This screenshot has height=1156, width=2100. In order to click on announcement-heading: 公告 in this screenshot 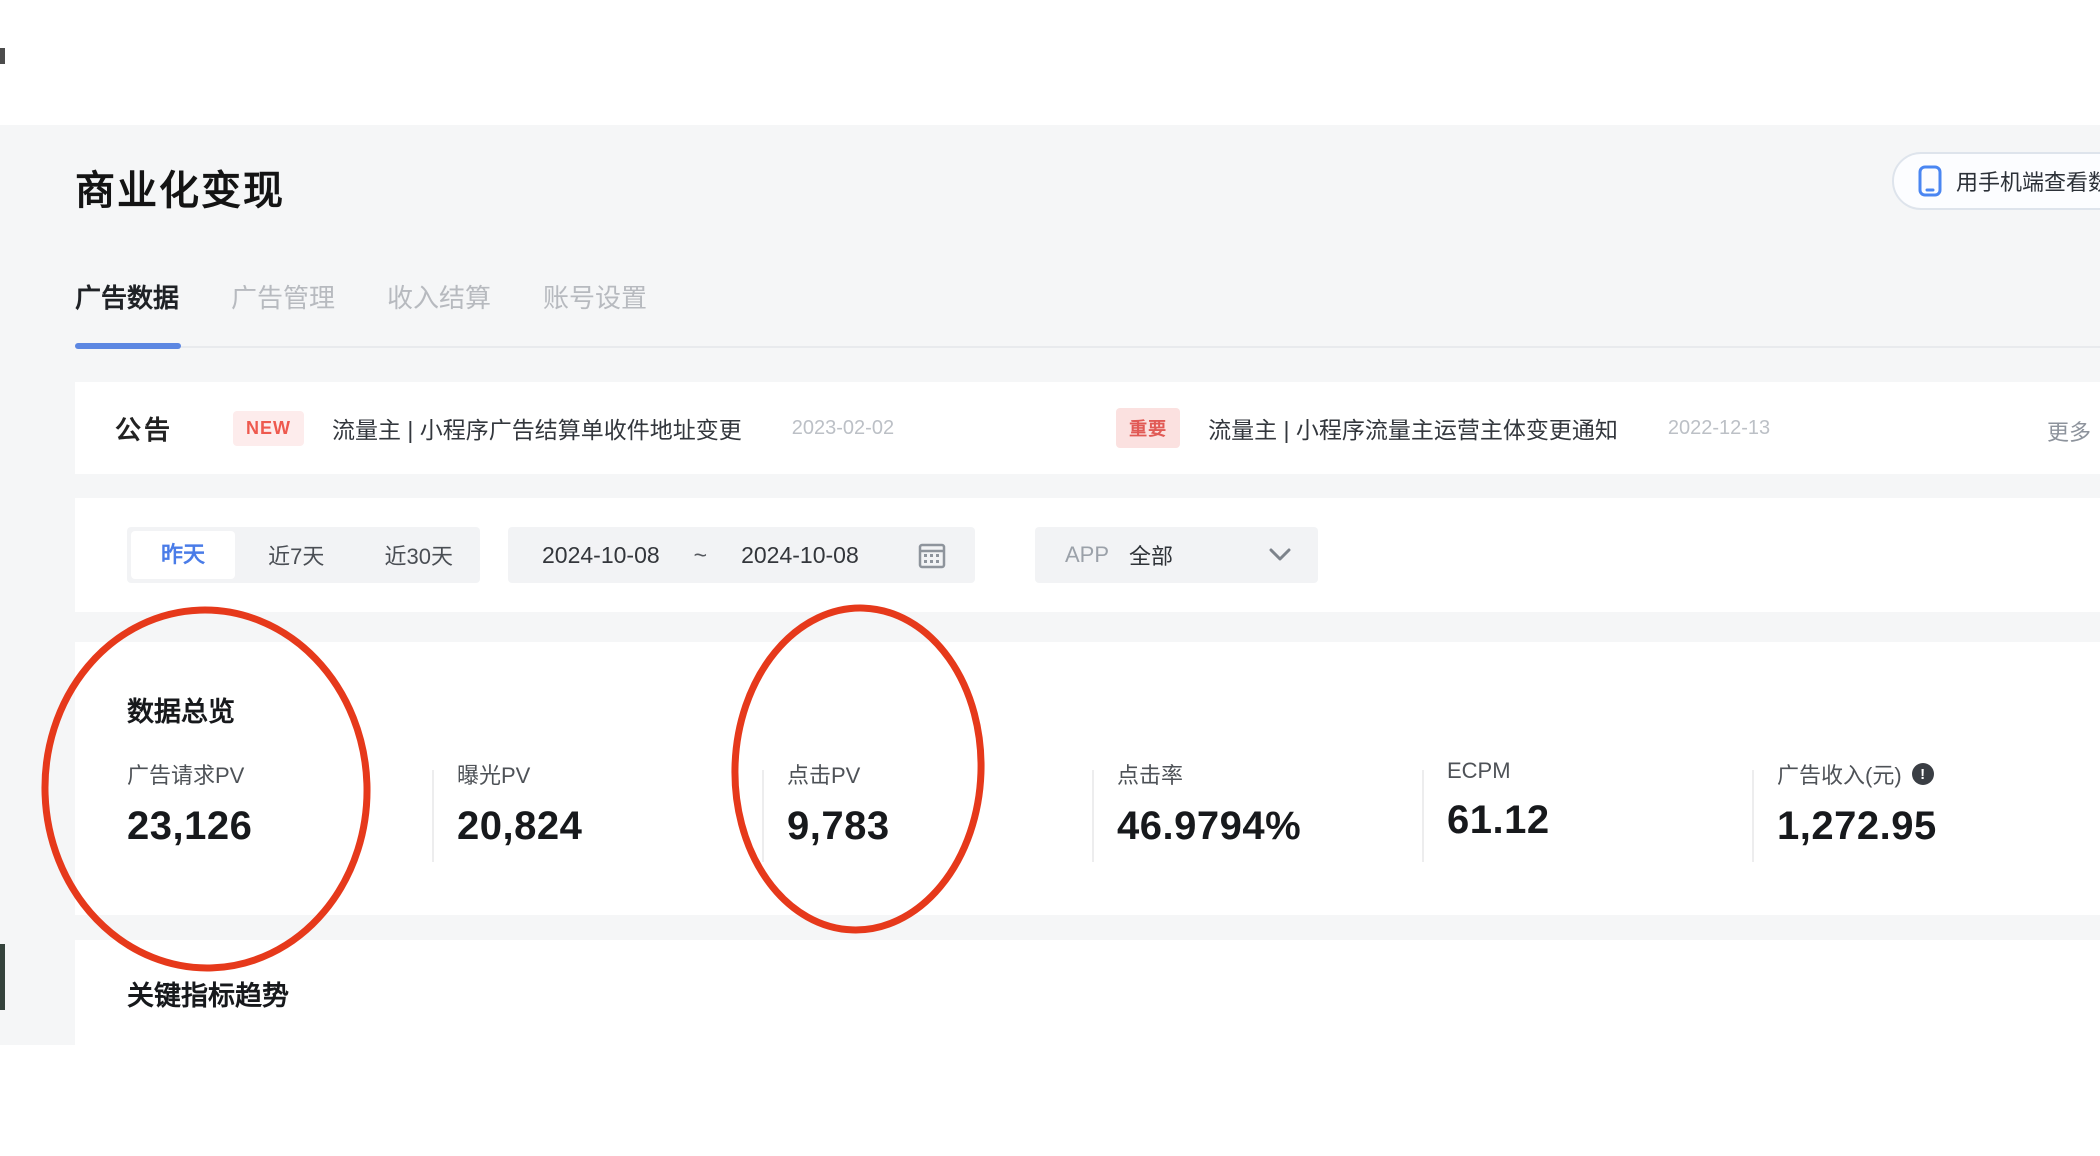, I will do `click(144, 429)`.